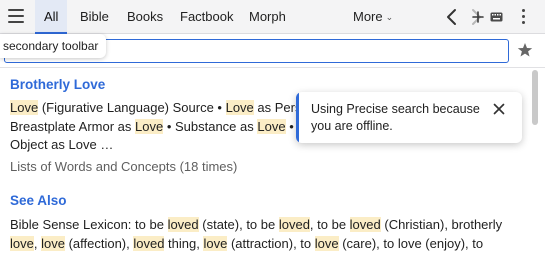 This screenshot has width=545, height=255. I want to click on notice-accent-bar, so click(297, 117).